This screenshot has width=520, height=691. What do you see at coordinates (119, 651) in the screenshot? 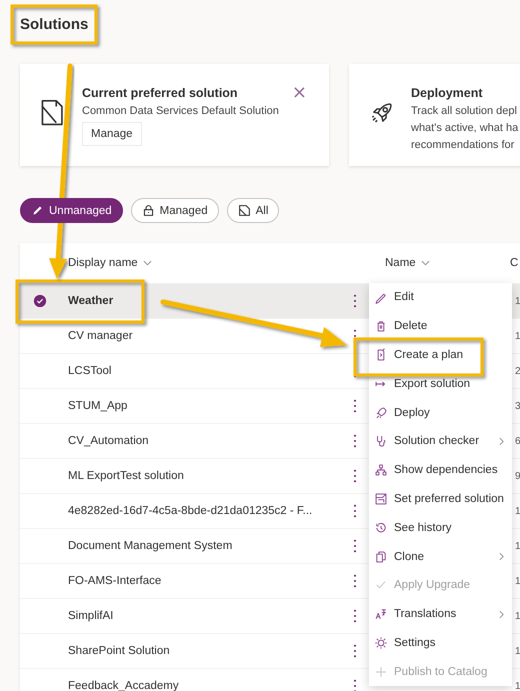
I see `table-cell-text: SharePoint Solution` at bounding box center [119, 651].